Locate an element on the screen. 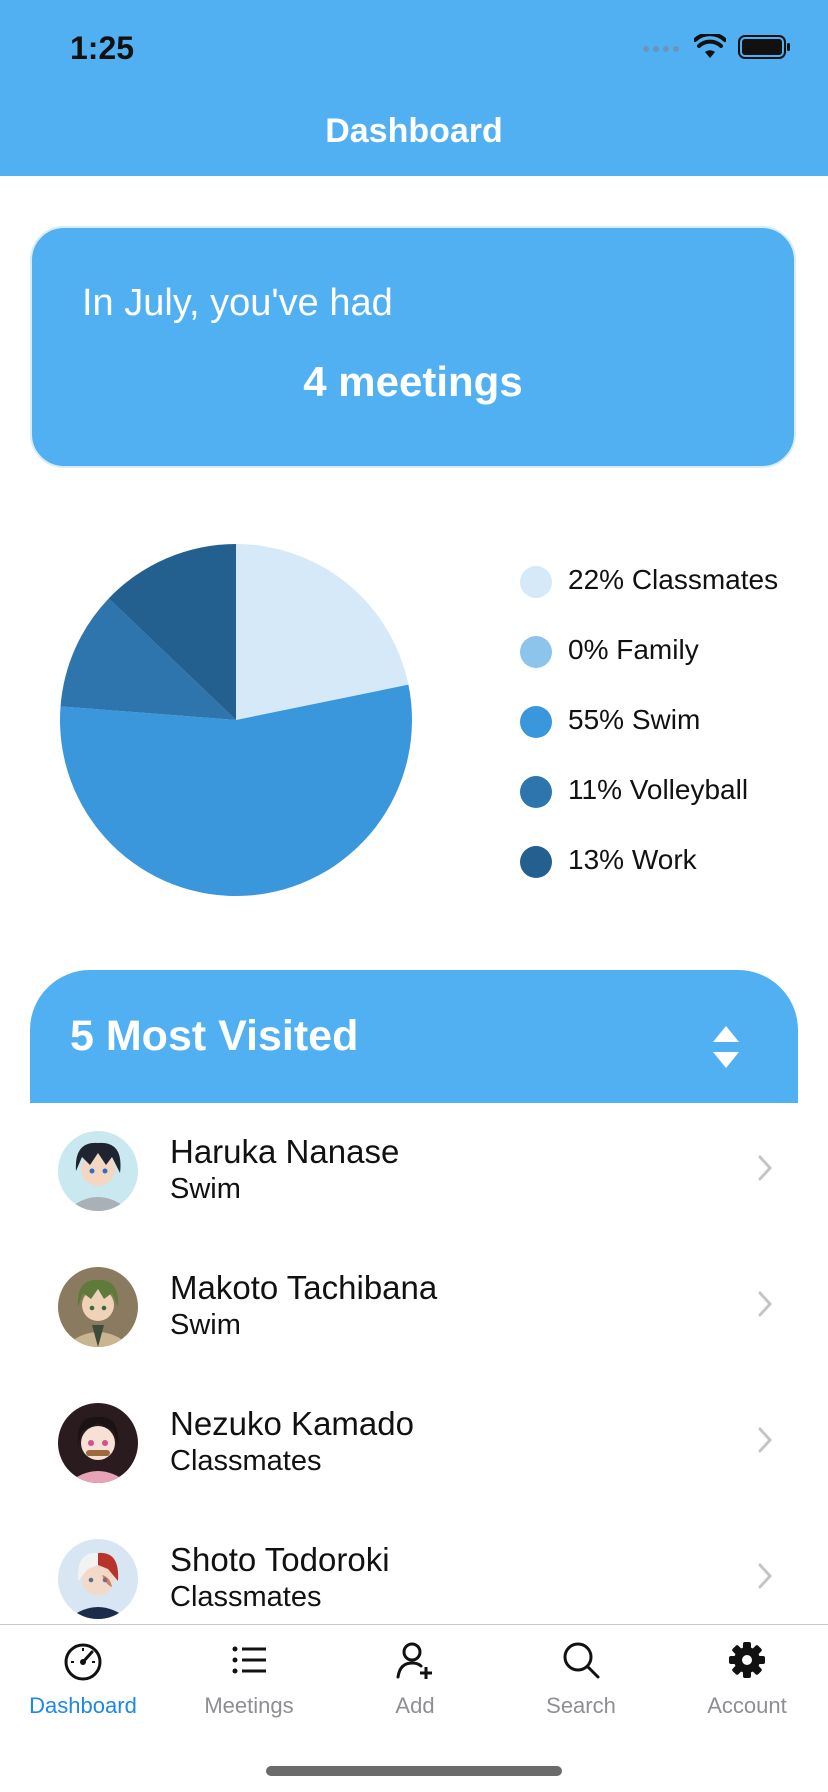 Image resolution: width=828 pixels, height=1792 pixels. tab-search: Search is located at coordinates (581, 1680).